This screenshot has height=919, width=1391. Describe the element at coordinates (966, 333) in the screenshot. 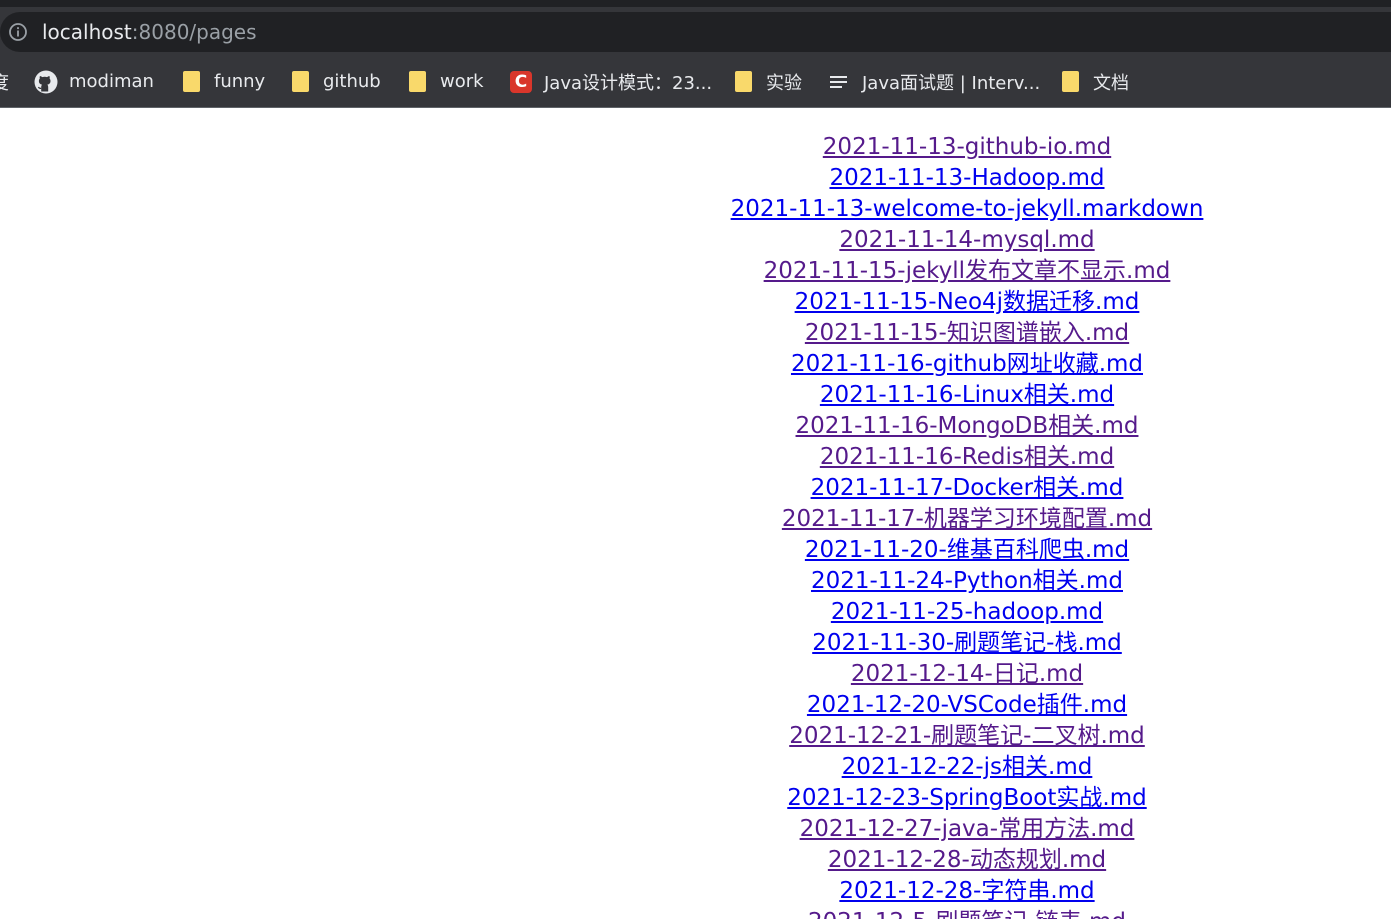

I see `page-link: 2021-11-15-知识图谱嵌入.md` at that location.